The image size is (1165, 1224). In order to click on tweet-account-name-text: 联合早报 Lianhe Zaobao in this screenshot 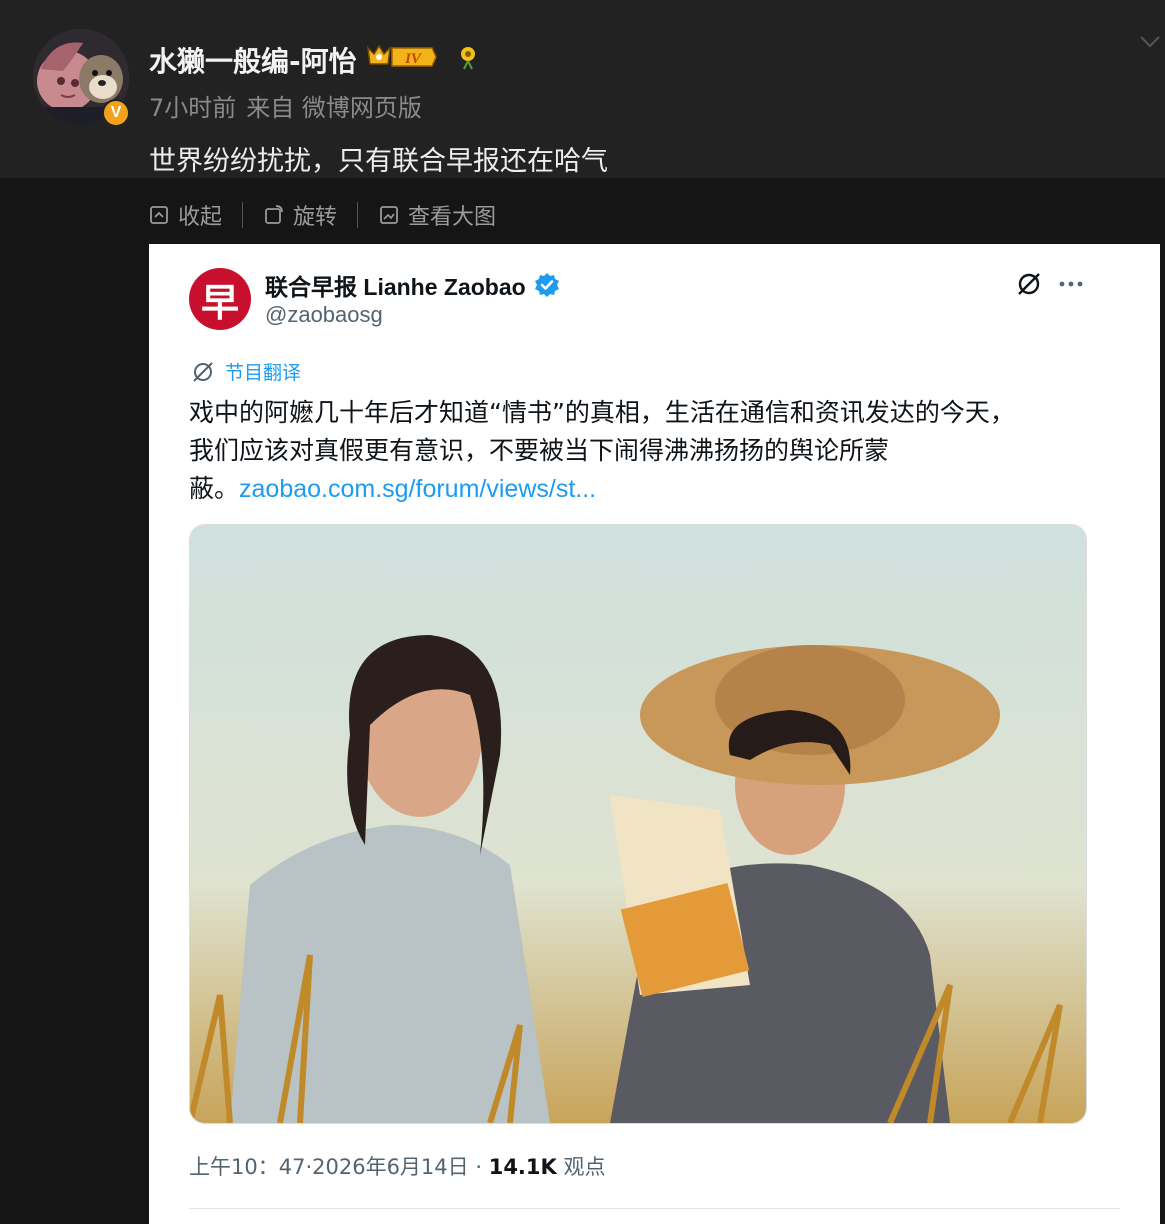, I will do `click(395, 287)`.